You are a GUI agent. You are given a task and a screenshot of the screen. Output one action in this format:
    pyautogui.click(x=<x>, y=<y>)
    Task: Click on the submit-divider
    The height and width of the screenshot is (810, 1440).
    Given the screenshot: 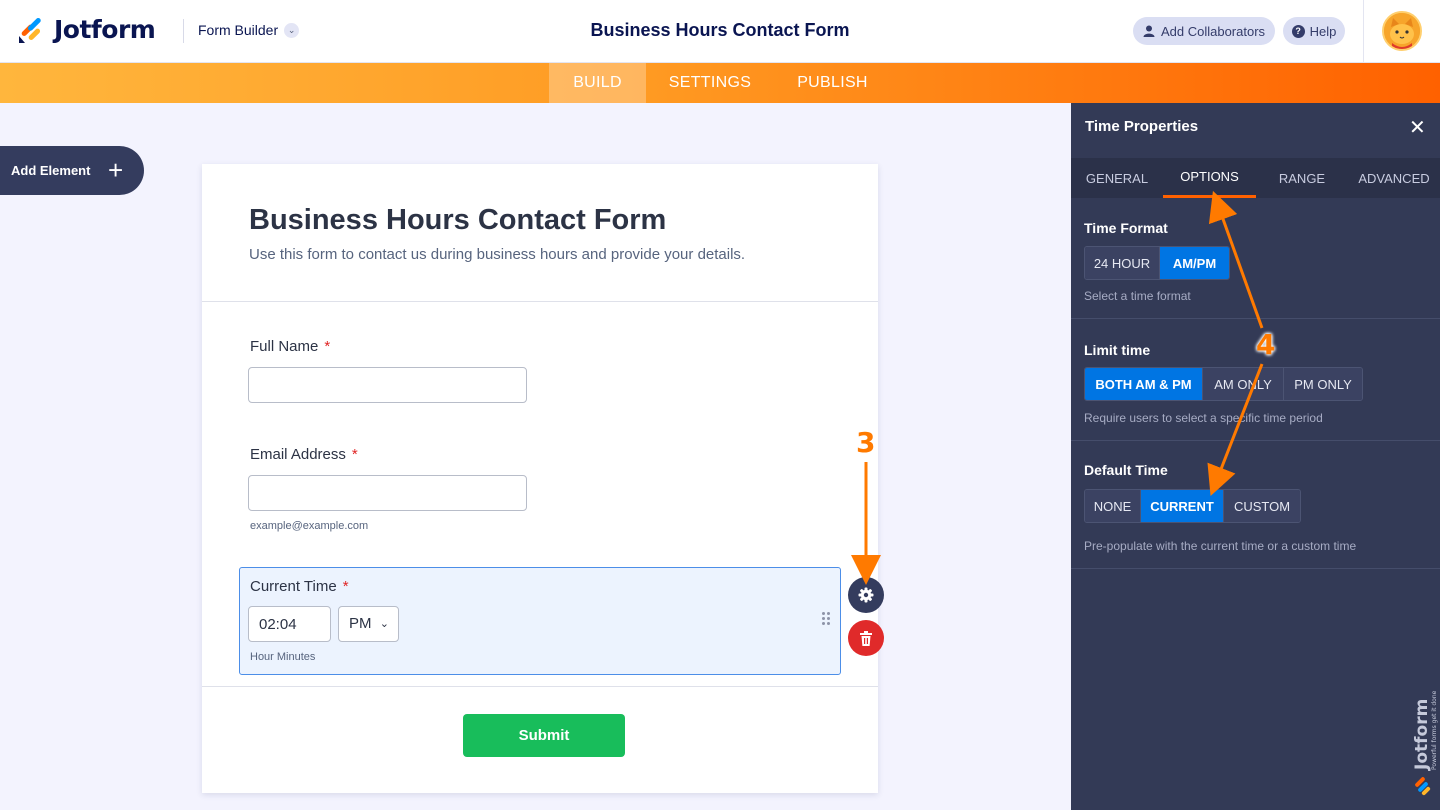 What is the action you would take?
    pyautogui.click(x=540, y=686)
    